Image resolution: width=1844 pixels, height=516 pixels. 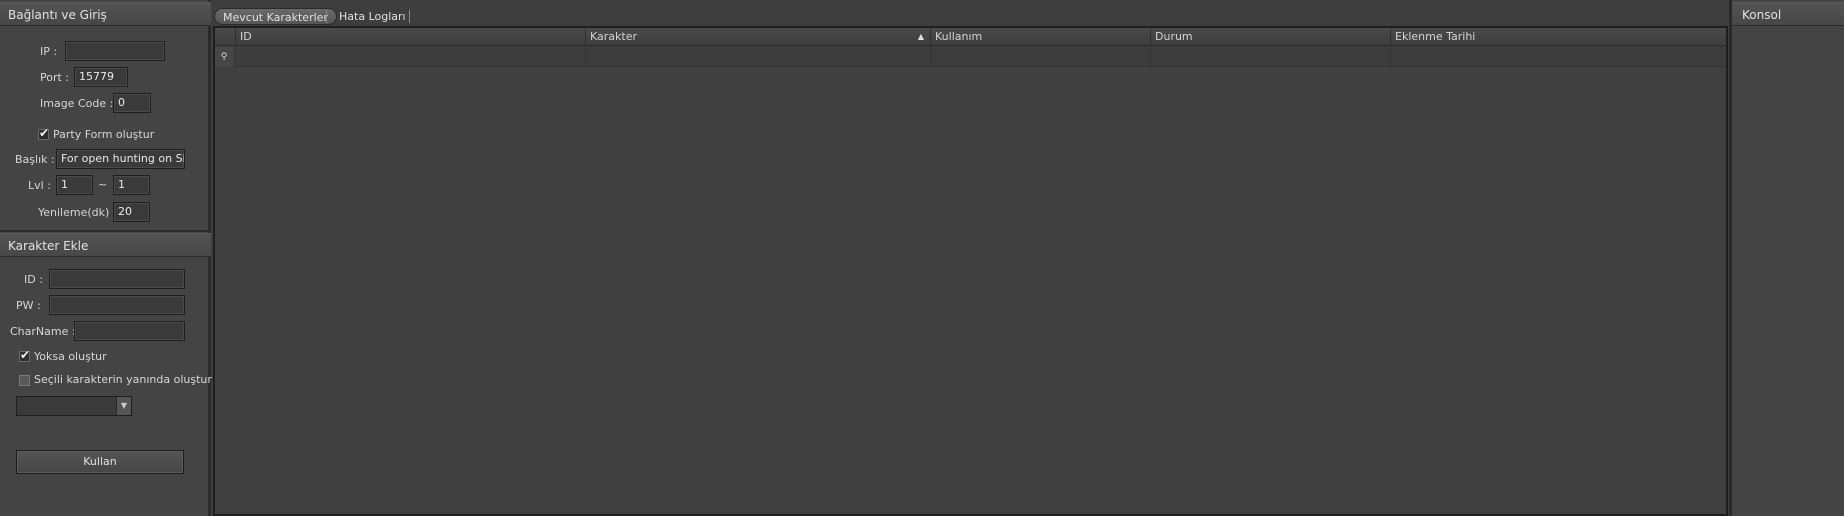 I want to click on pw-label: PW :, so click(x=28, y=305).